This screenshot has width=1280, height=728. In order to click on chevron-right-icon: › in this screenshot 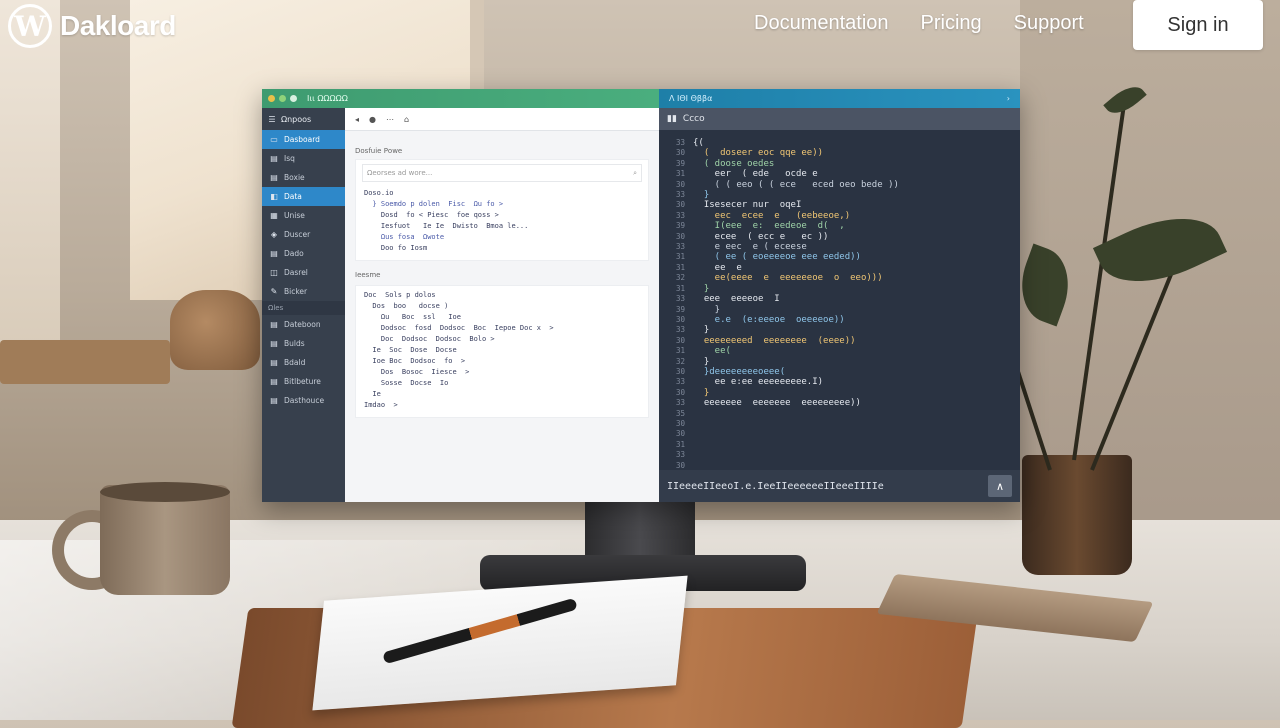, I will do `click(1008, 98)`.